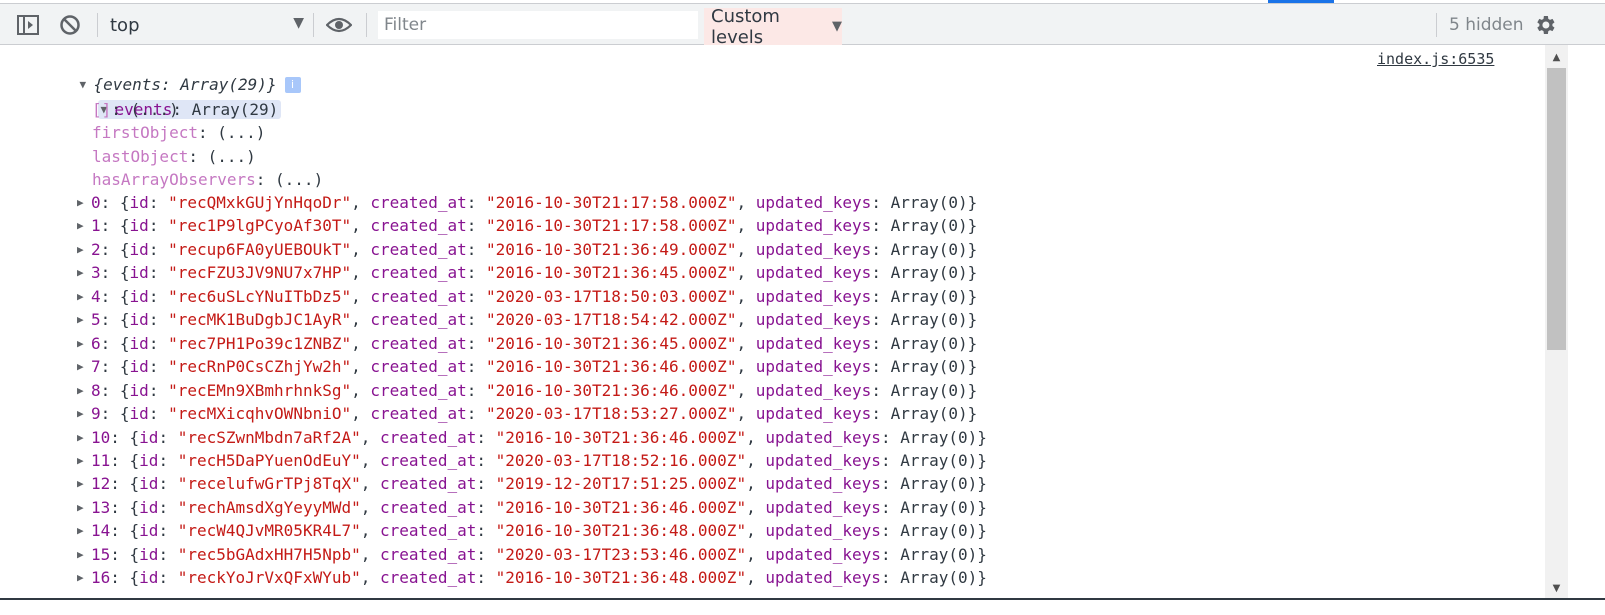 The height and width of the screenshot is (615, 1605). I want to click on array-meta-property: lastObject: (...), so click(174, 156).